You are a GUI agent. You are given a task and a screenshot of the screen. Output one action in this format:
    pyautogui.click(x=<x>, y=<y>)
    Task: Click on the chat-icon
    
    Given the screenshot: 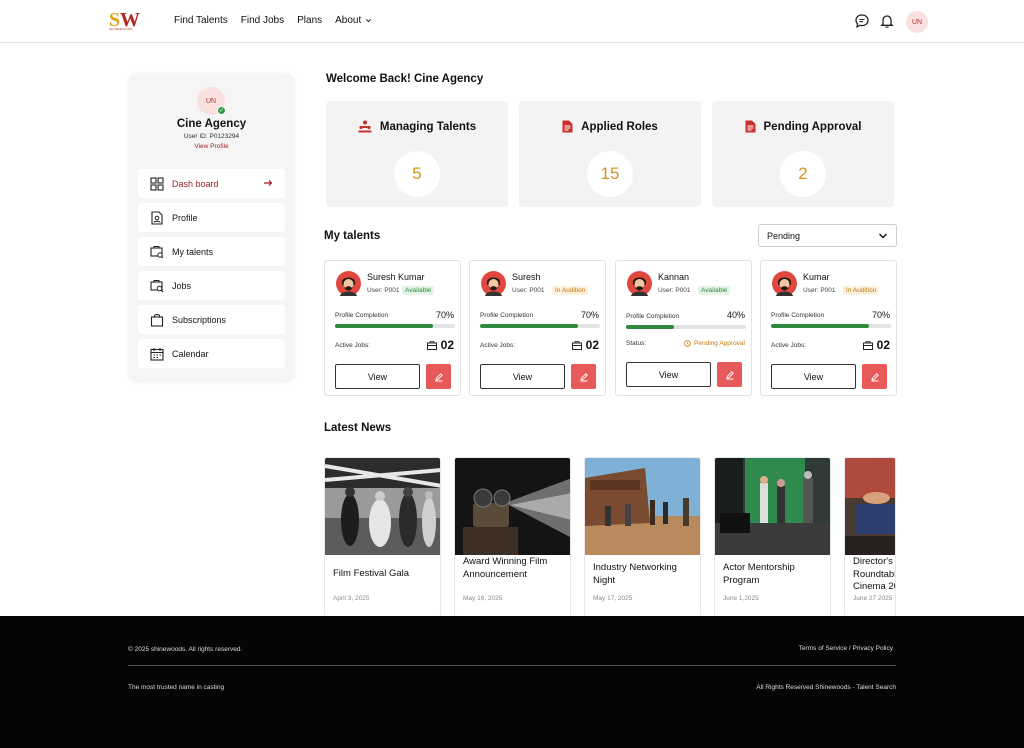 What is the action you would take?
    pyautogui.click(x=862, y=21)
    